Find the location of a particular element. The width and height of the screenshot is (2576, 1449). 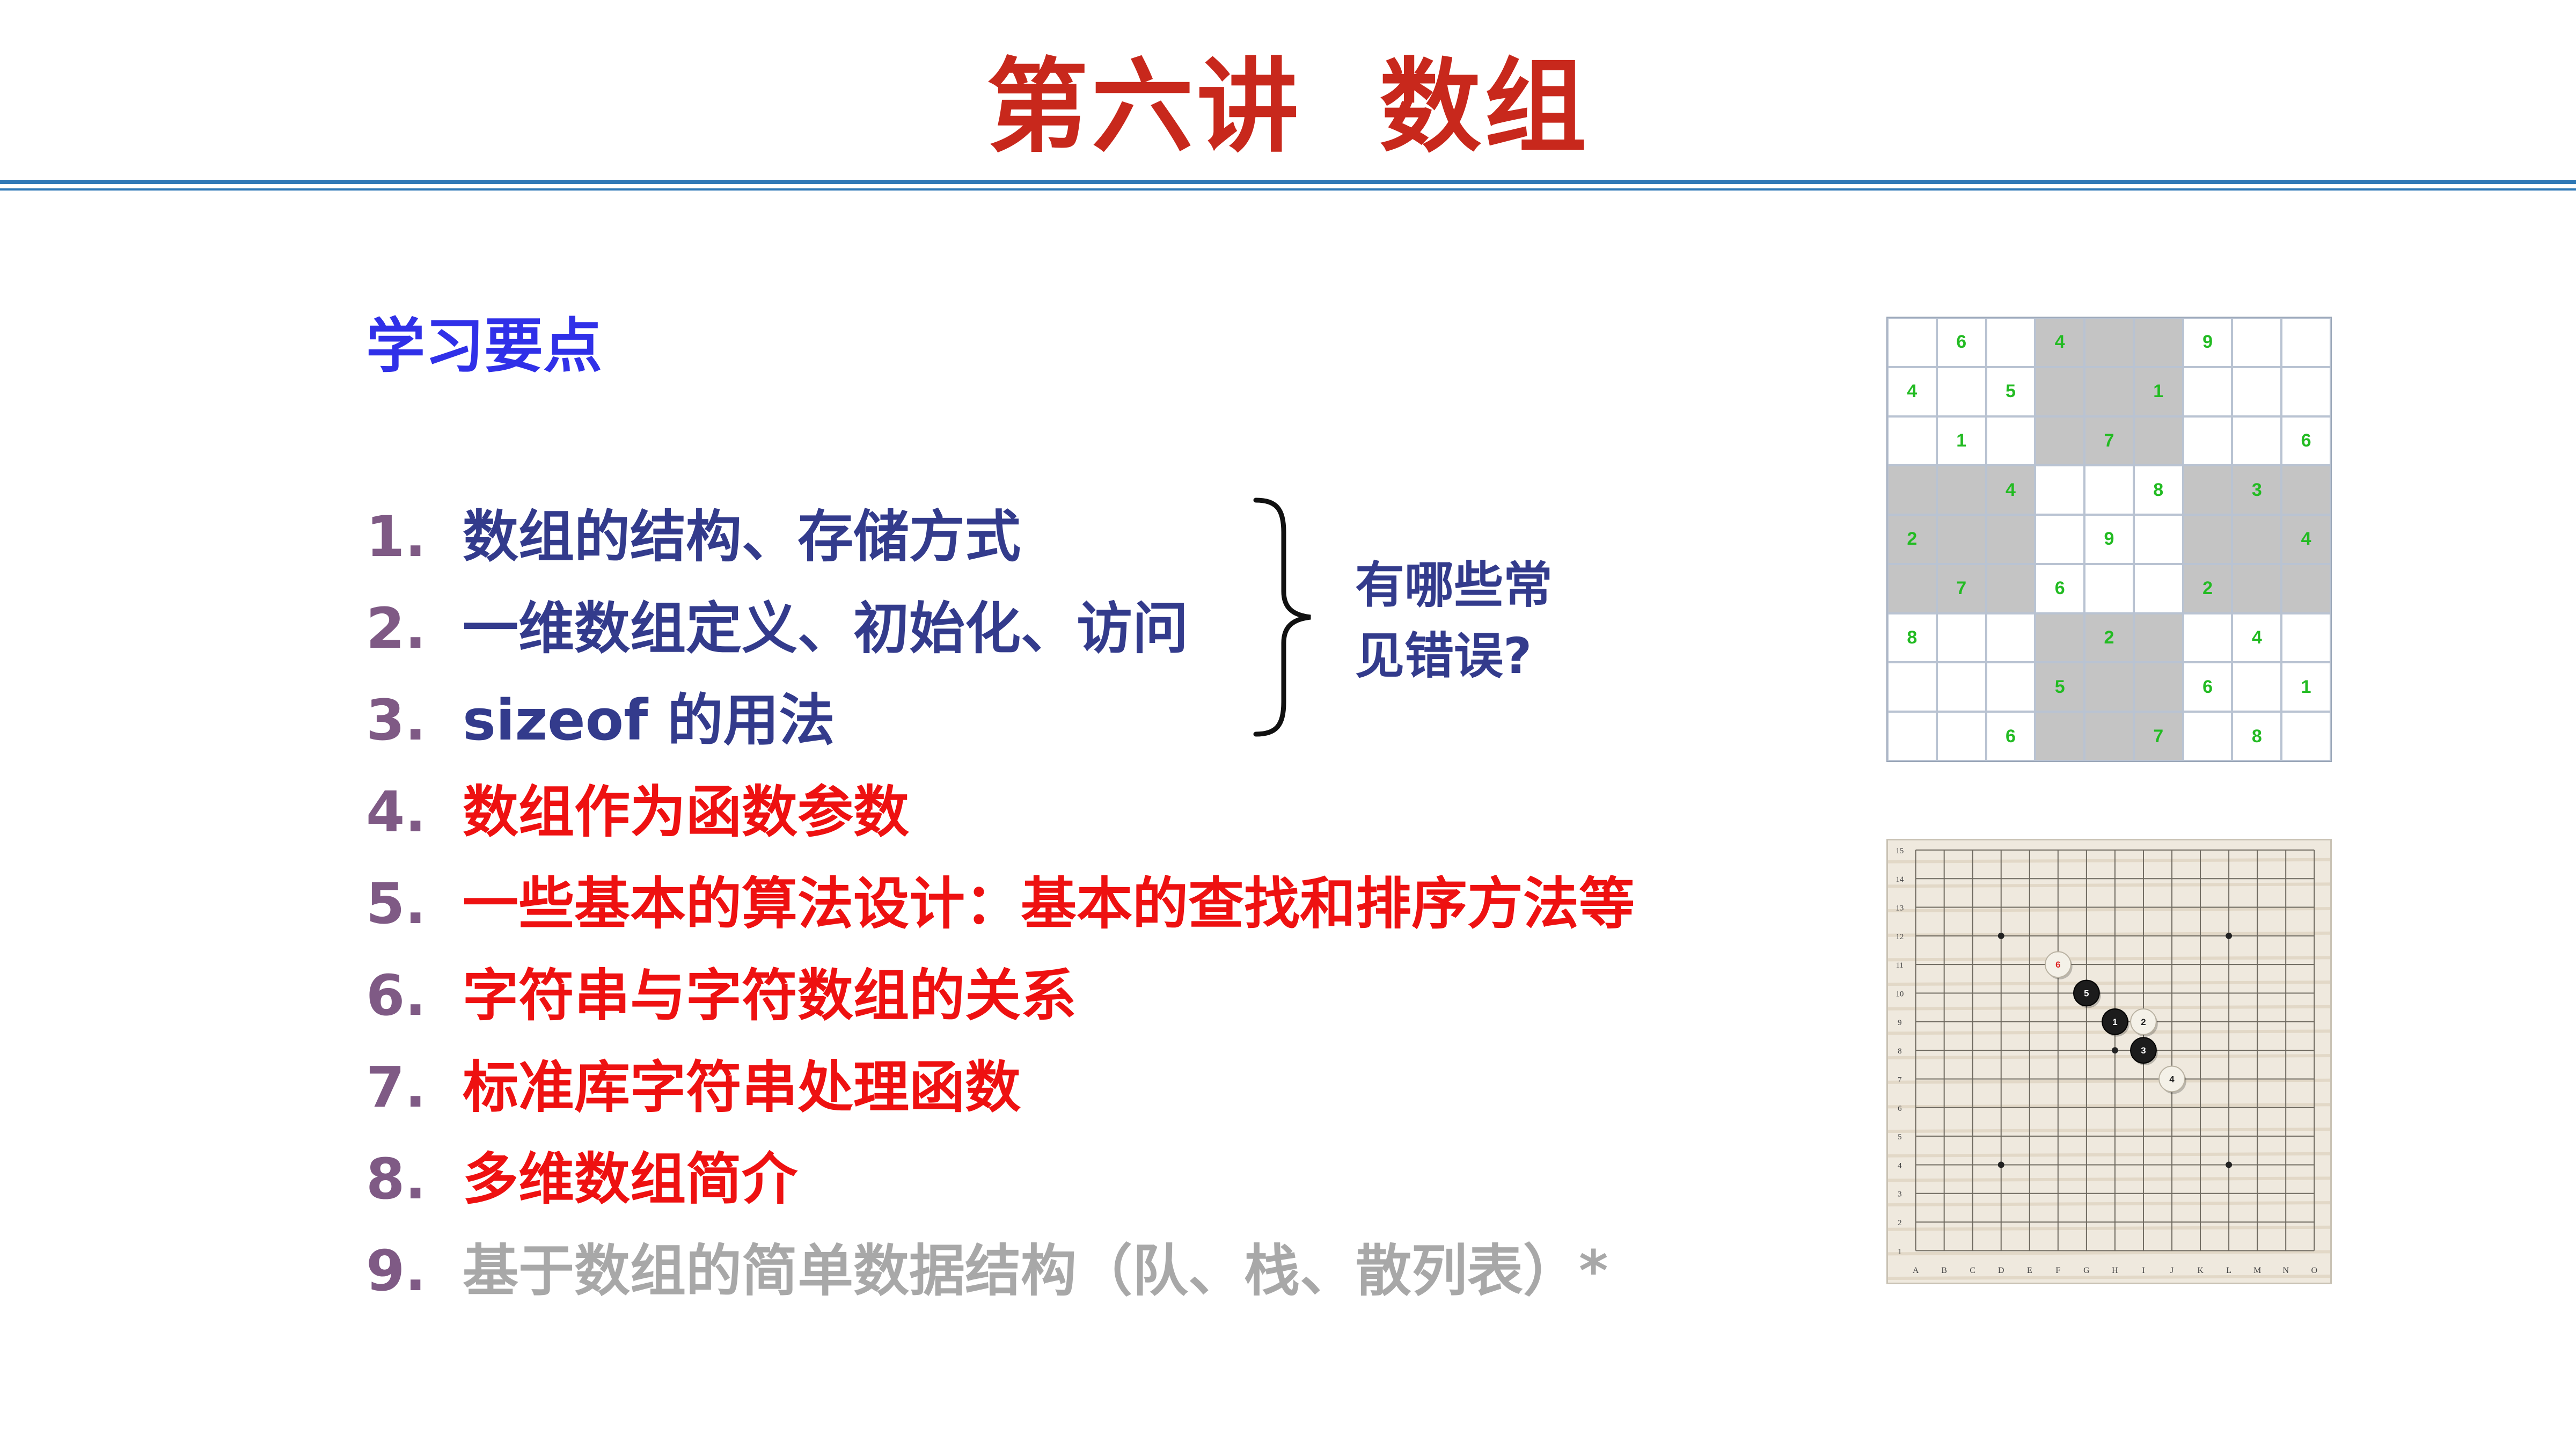

list-item: 8. 多维数组简介 is located at coordinates (581, 1179).